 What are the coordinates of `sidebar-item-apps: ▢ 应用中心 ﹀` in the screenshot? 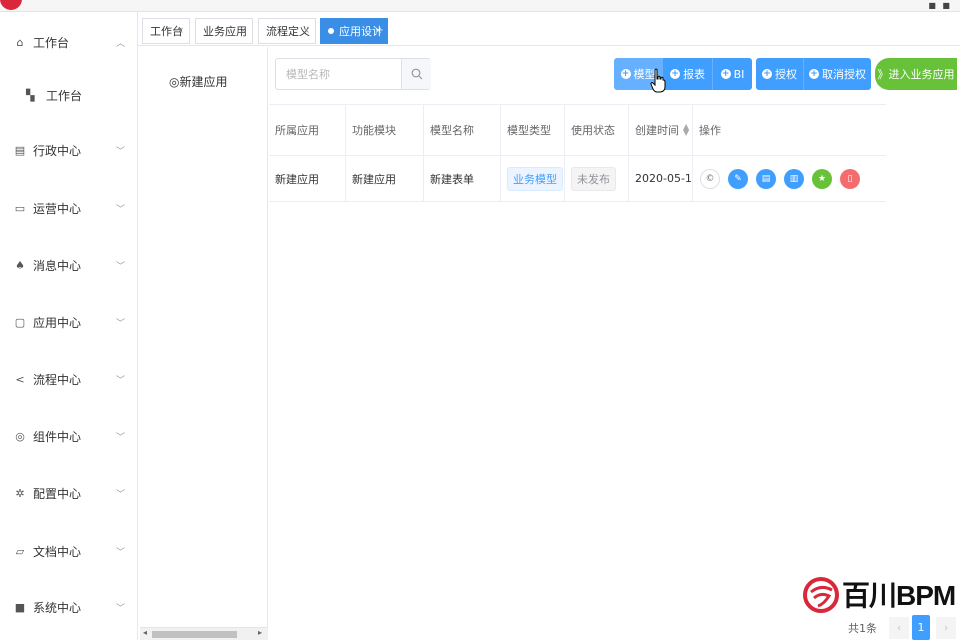 It's located at (69, 322).